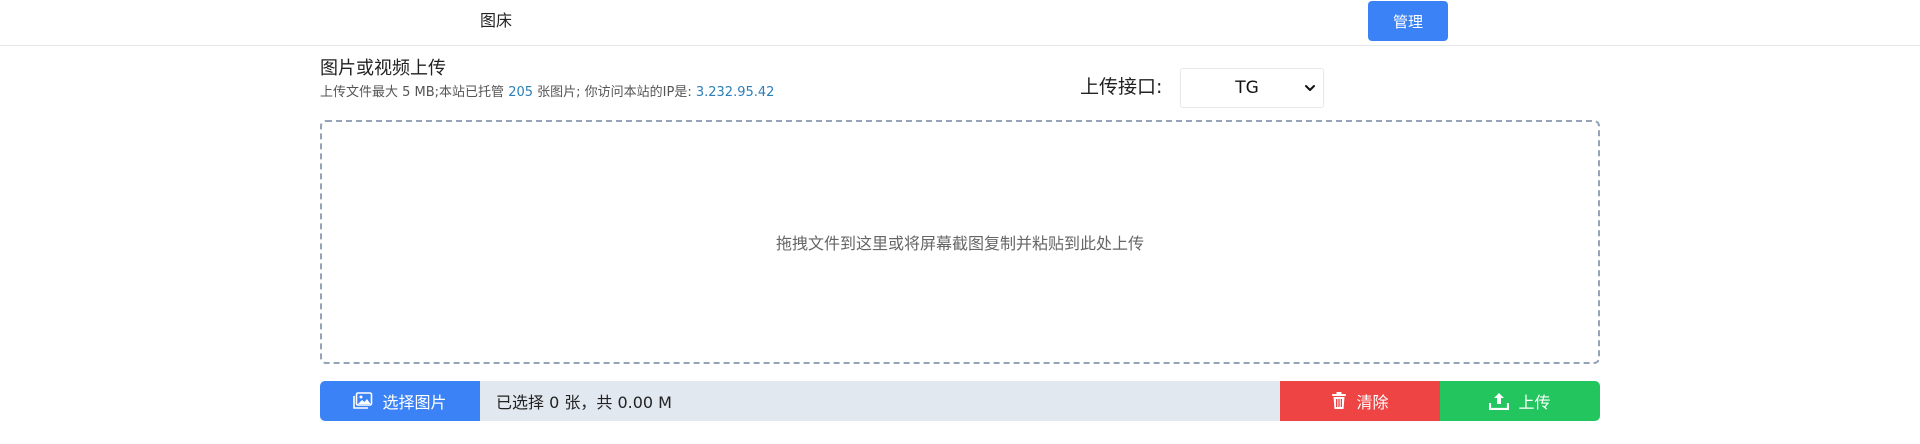 Image resolution: width=1920 pixels, height=444 pixels. I want to click on upload-label: 上传, so click(1534, 402).